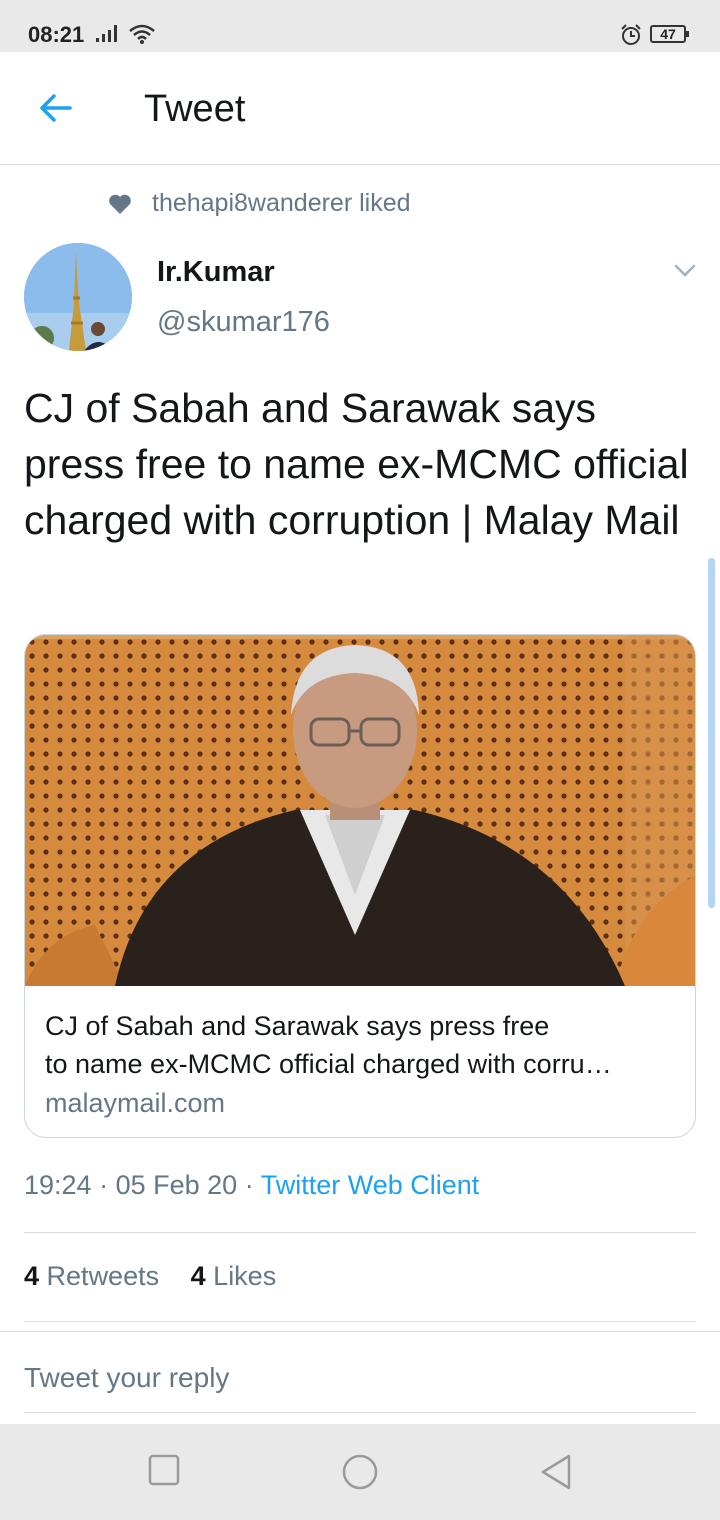 Image resolution: width=720 pixels, height=1520 pixels. What do you see at coordinates (164, 1472) in the screenshot?
I see `recents-square-icon` at bounding box center [164, 1472].